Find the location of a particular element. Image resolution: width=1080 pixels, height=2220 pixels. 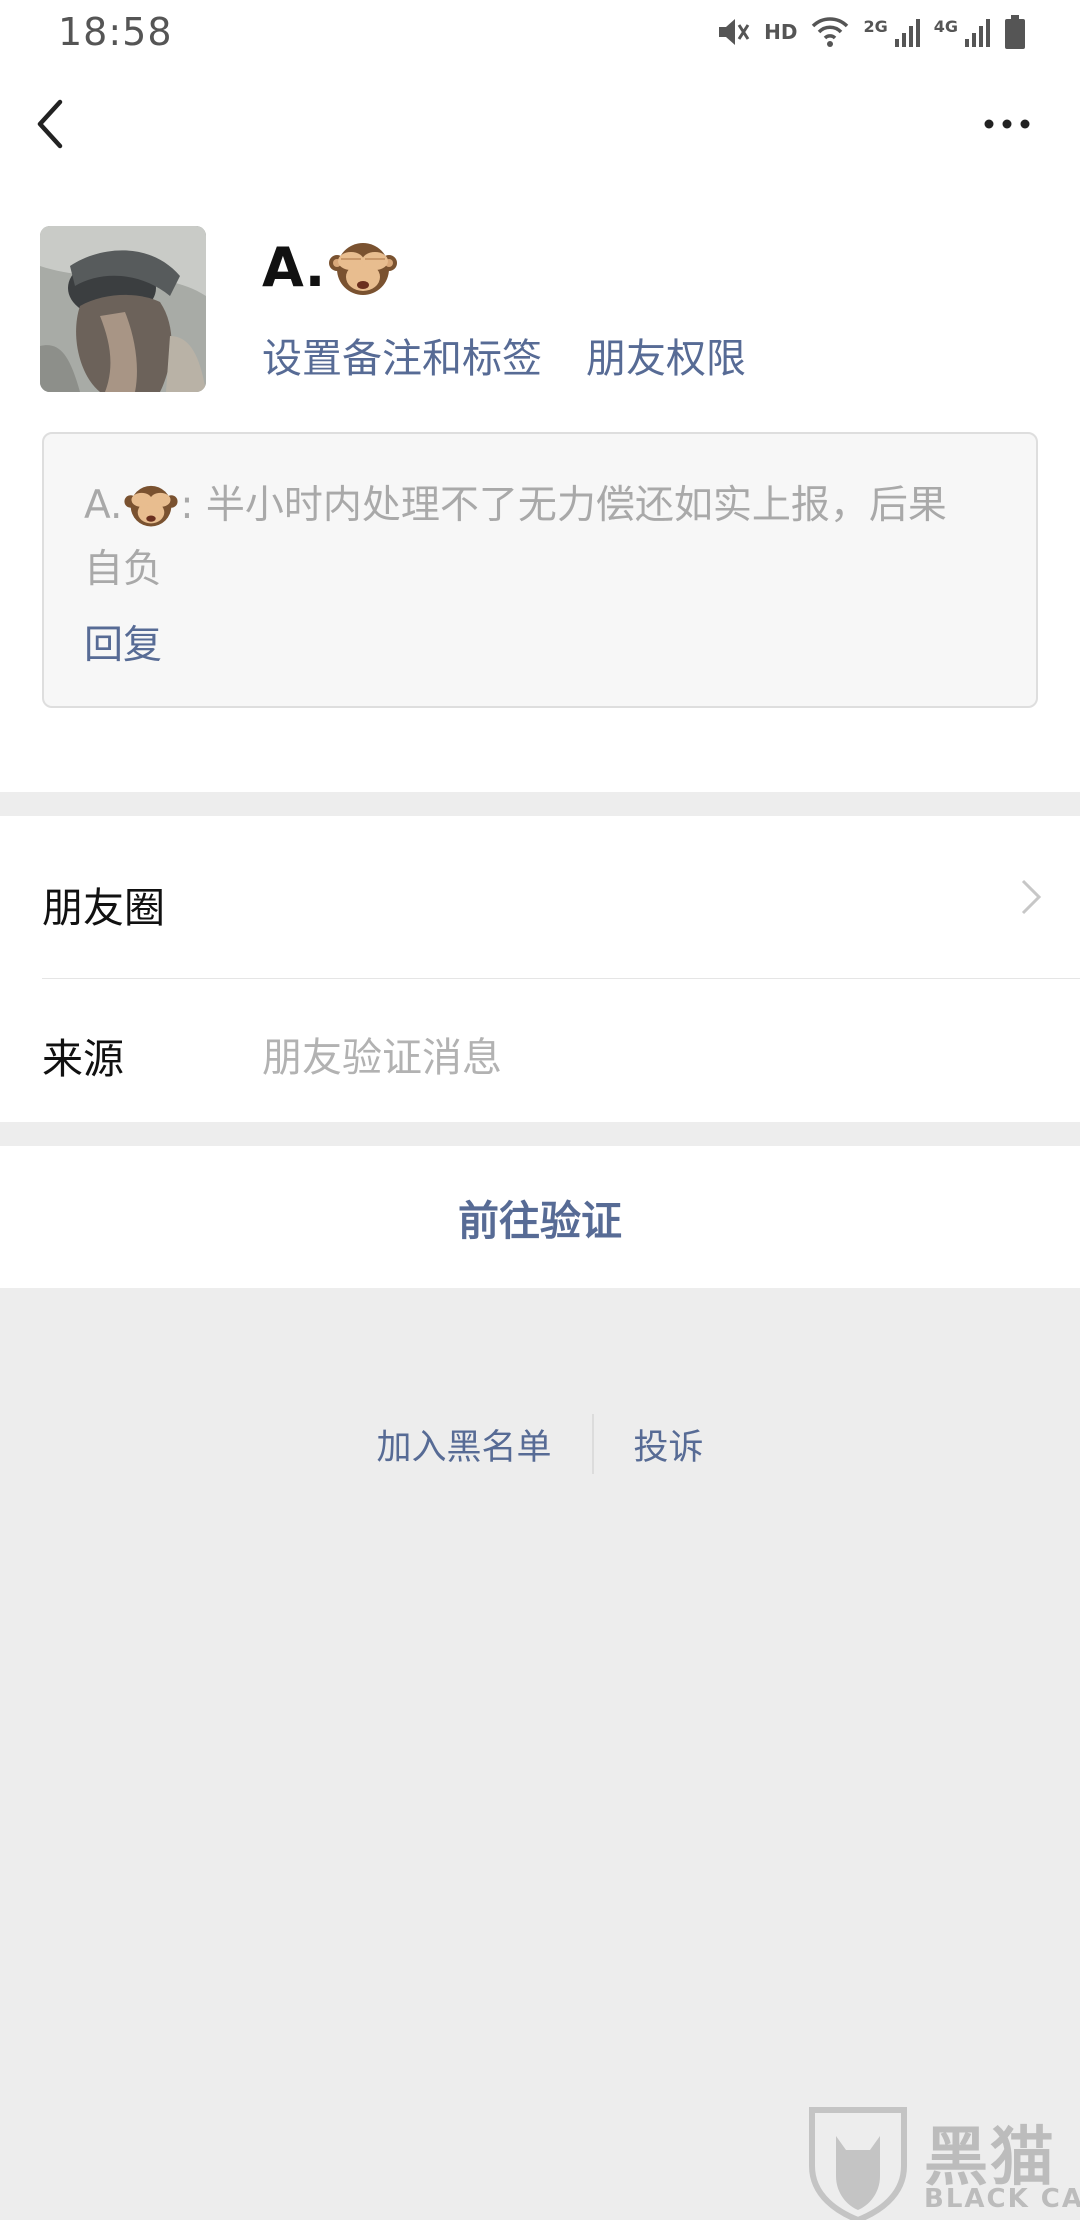

wifi-icon is located at coordinates (830, 32).